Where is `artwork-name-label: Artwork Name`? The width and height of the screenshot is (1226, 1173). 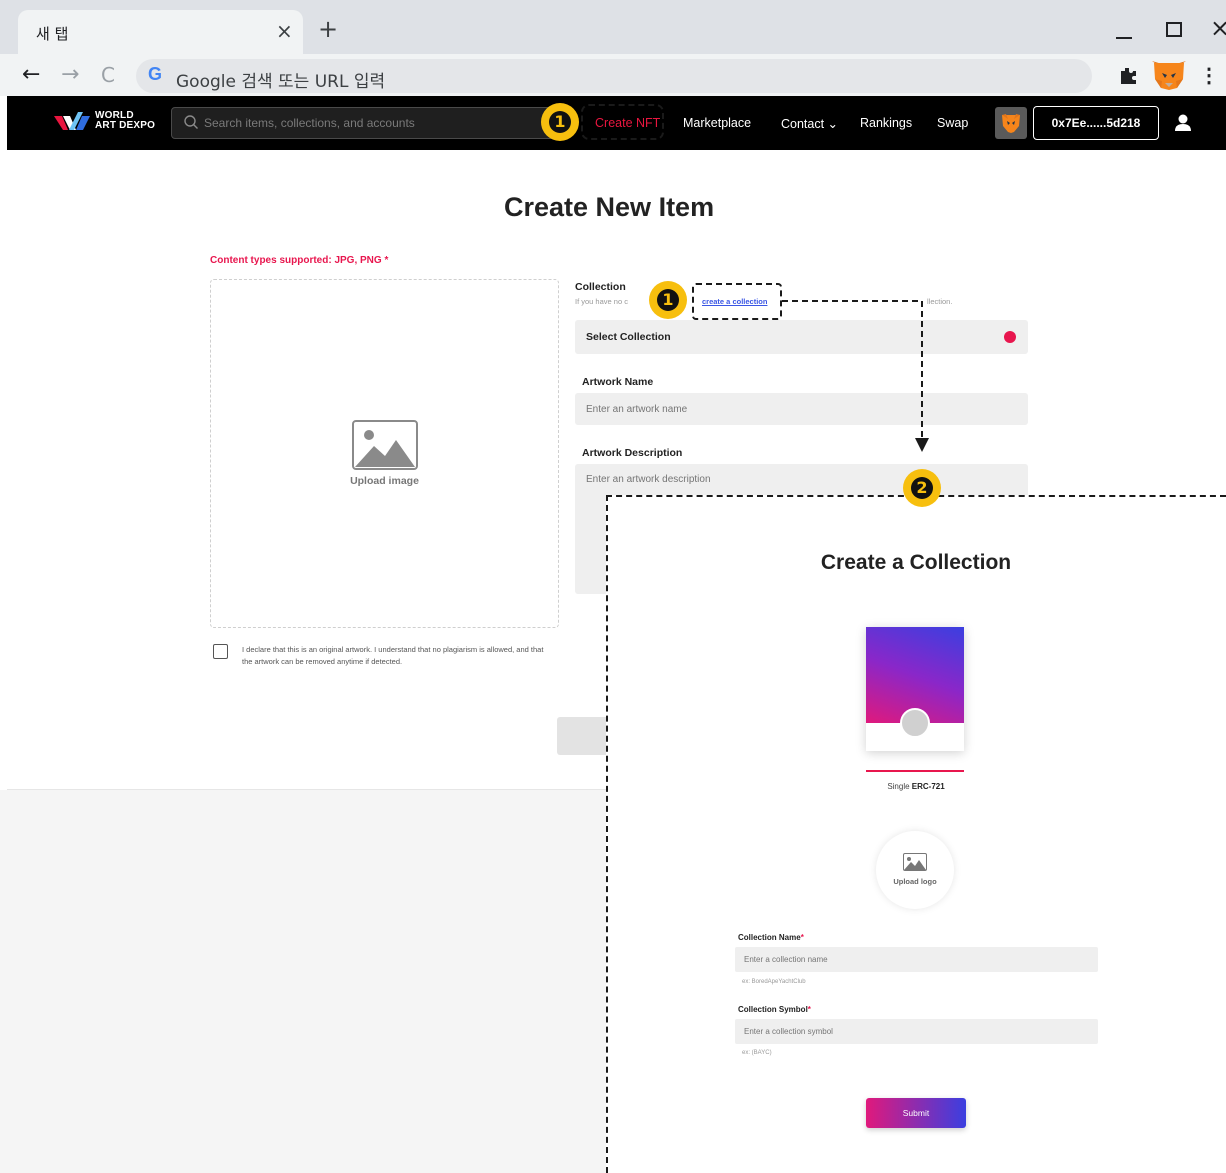
artwork-name-label: Artwork Name is located at coordinates (618, 382).